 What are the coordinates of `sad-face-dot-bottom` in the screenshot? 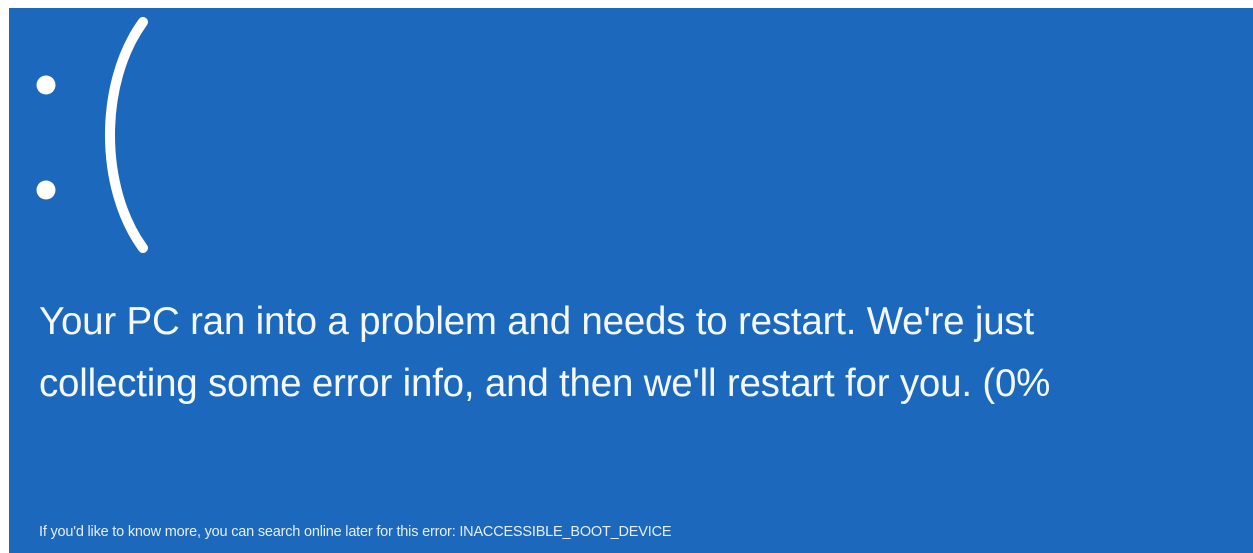 It's located at (46, 190).